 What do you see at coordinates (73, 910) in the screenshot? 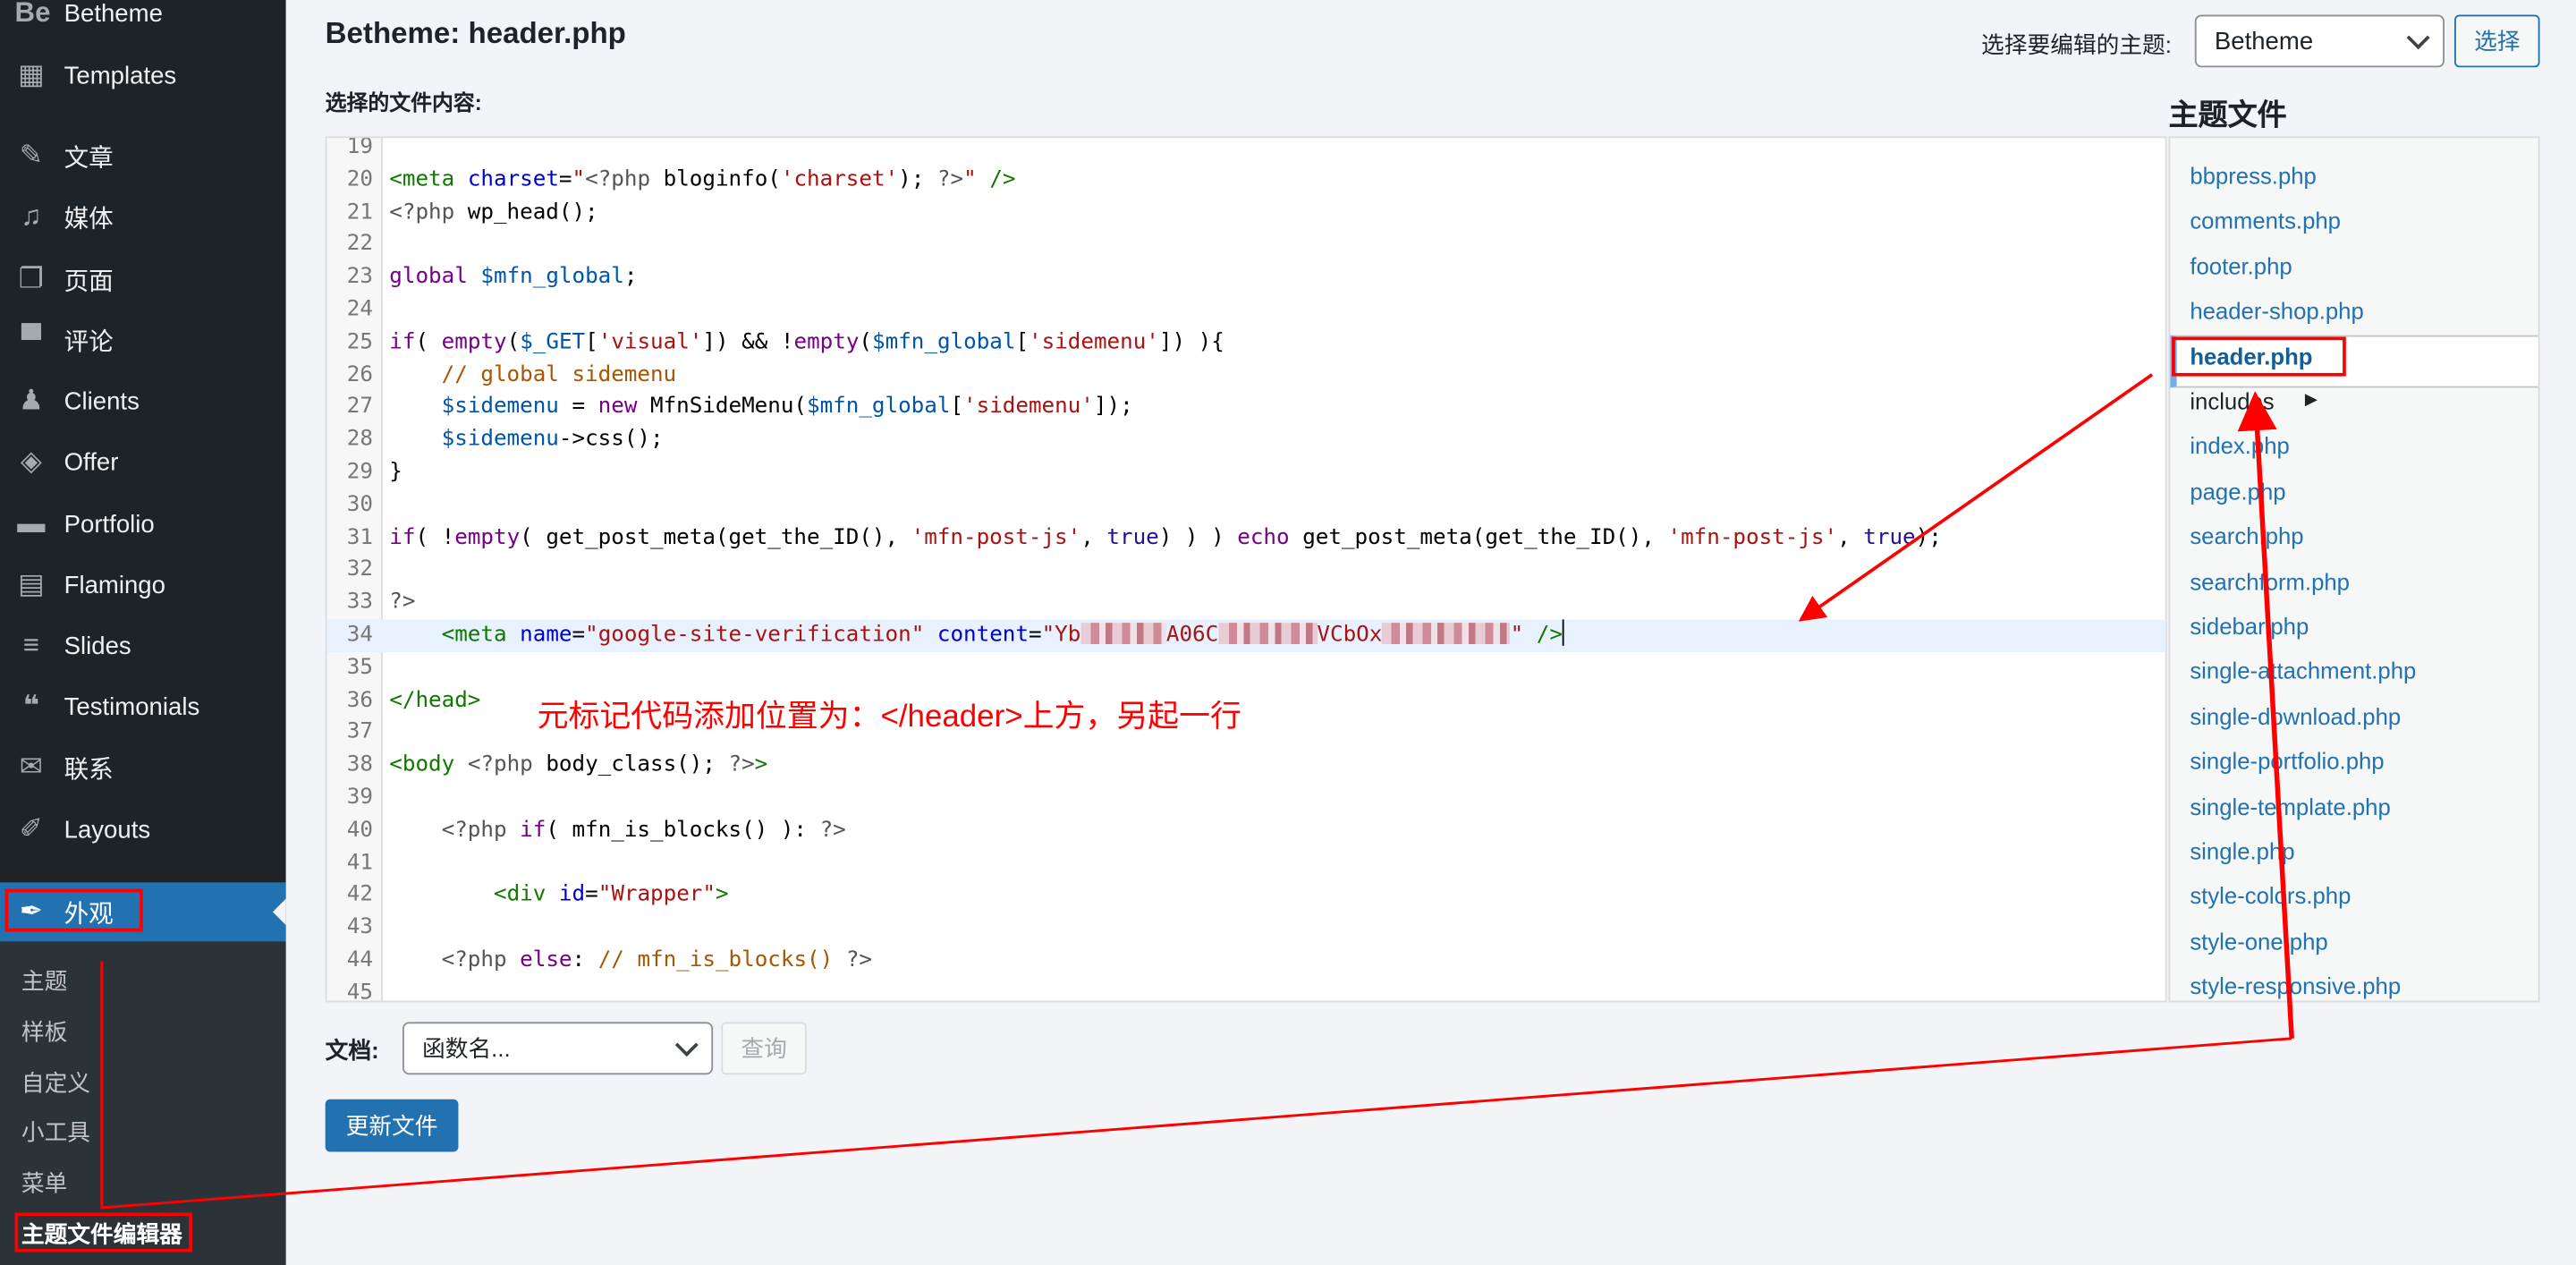
I see `highlight-box-appearance` at bounding box center [73, 910].